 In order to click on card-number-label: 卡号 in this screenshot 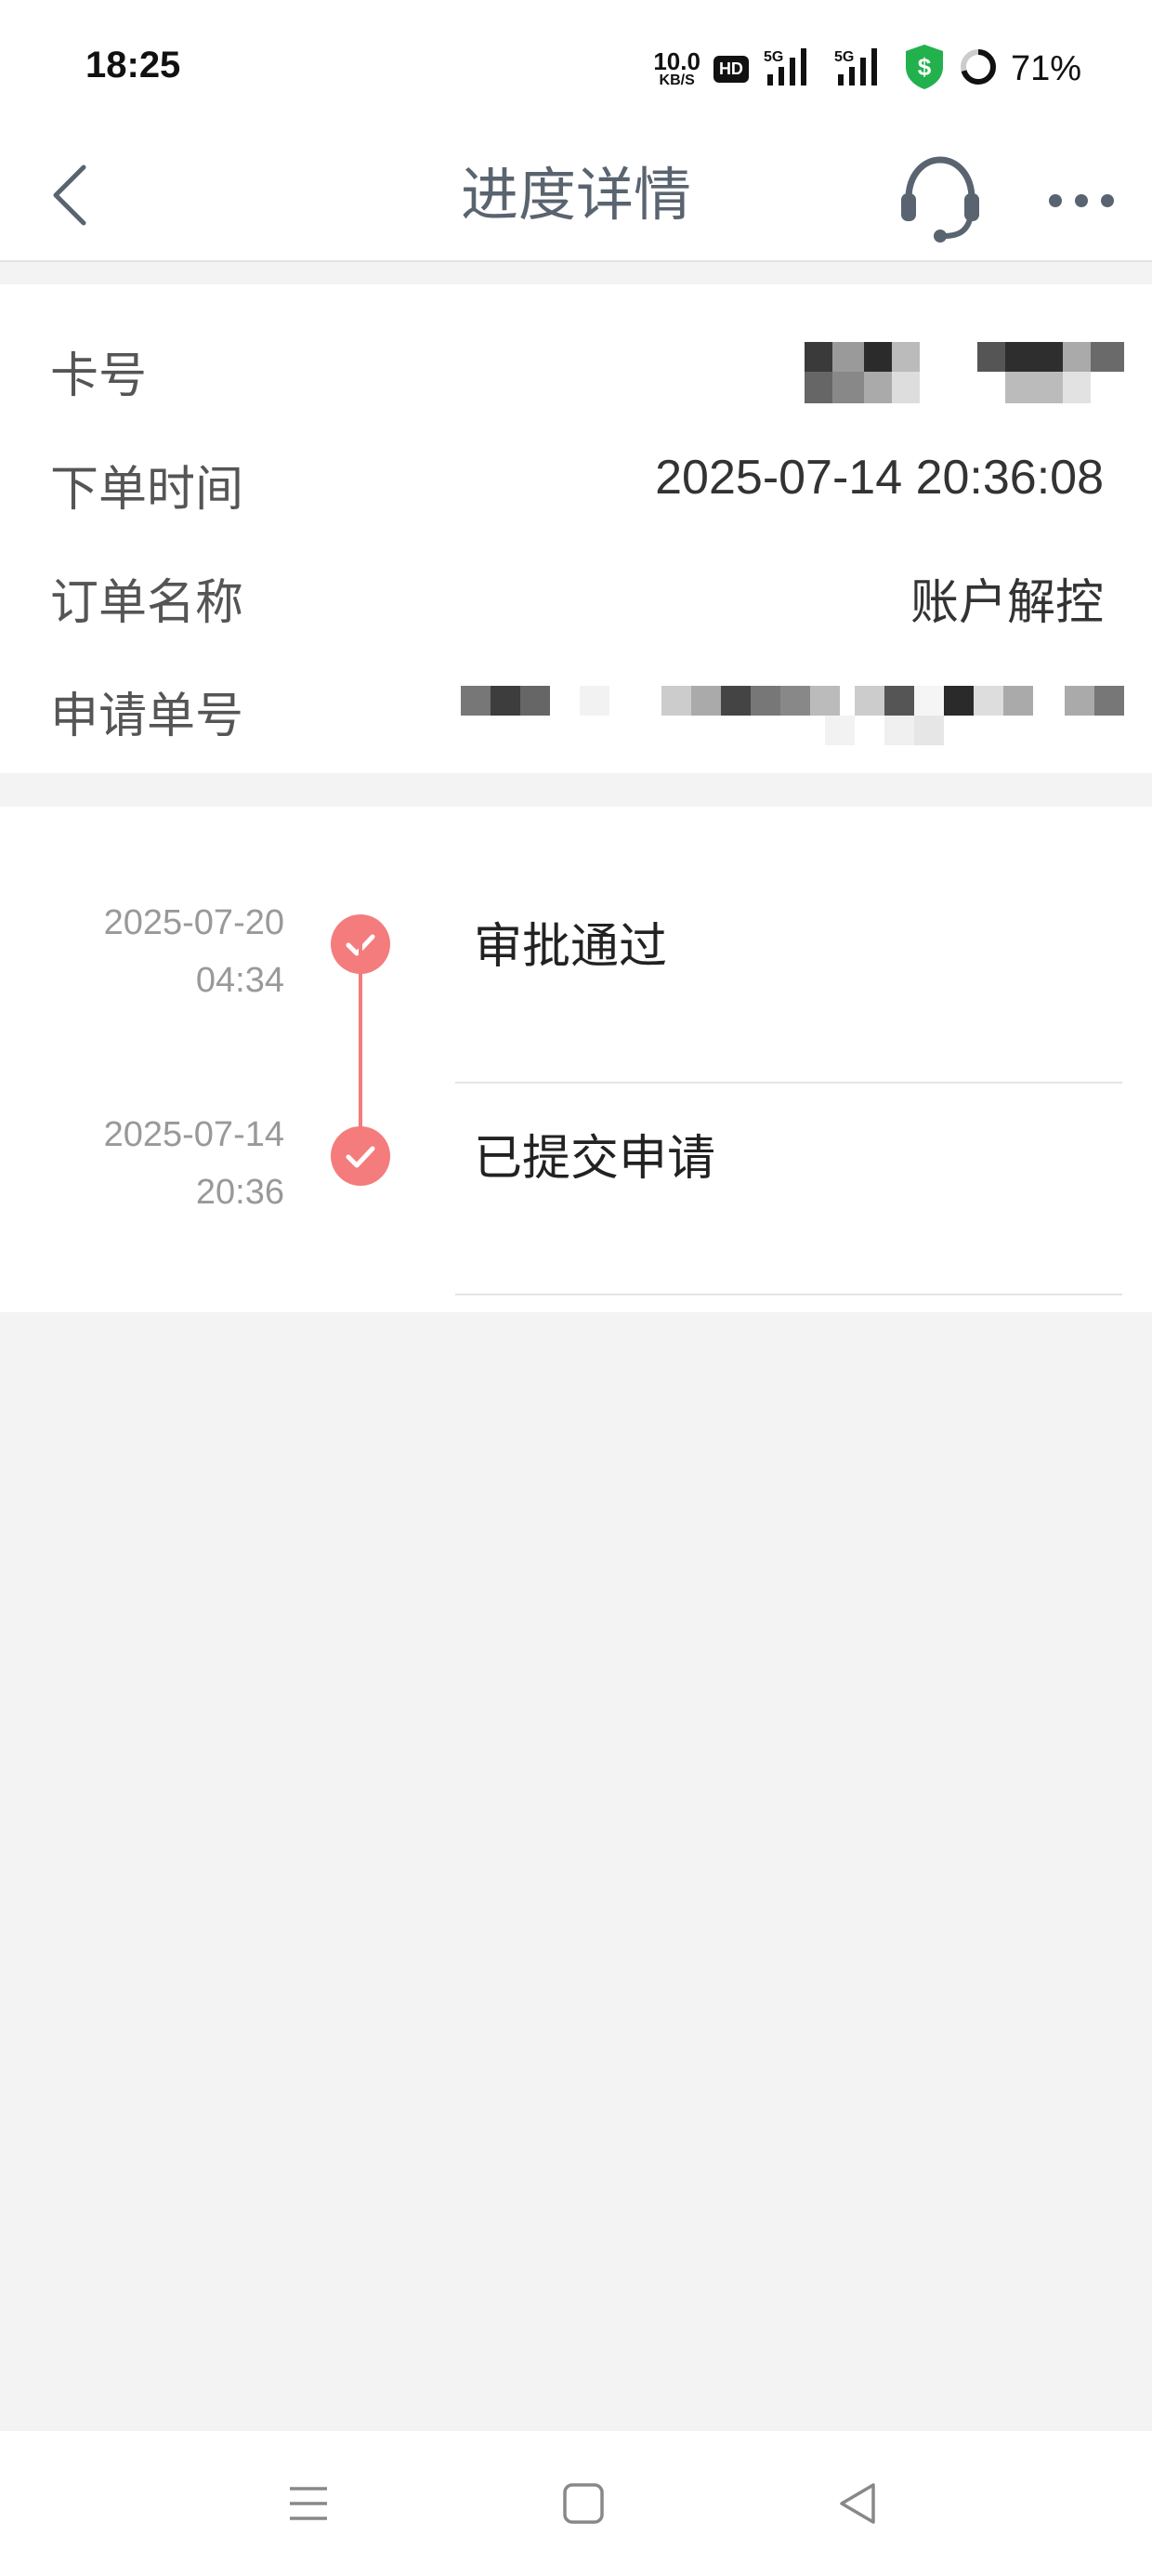, I will do `click(99, 376)`.